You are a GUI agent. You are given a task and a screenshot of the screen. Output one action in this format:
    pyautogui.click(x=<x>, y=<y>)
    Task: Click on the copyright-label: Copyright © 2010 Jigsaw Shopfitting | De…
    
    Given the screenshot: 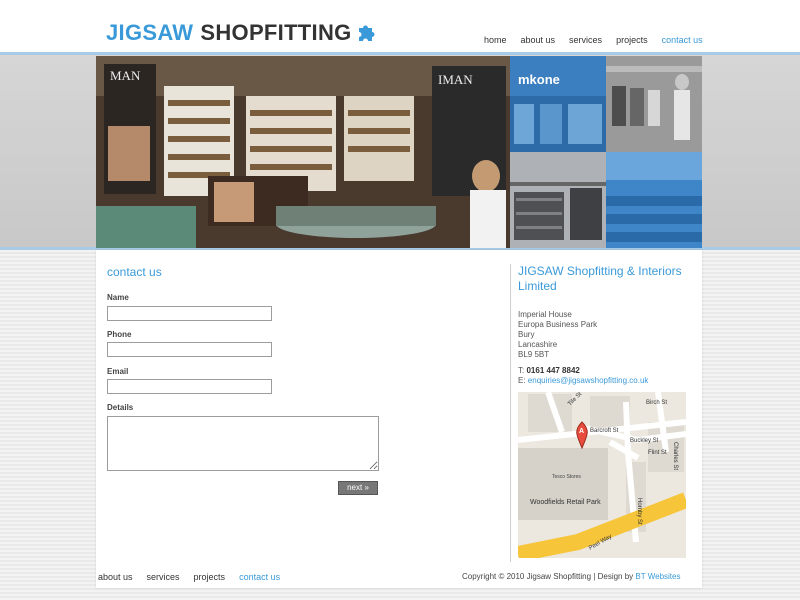 What is the action you would take?
    pyautogui.click(x=548, y=576)
    